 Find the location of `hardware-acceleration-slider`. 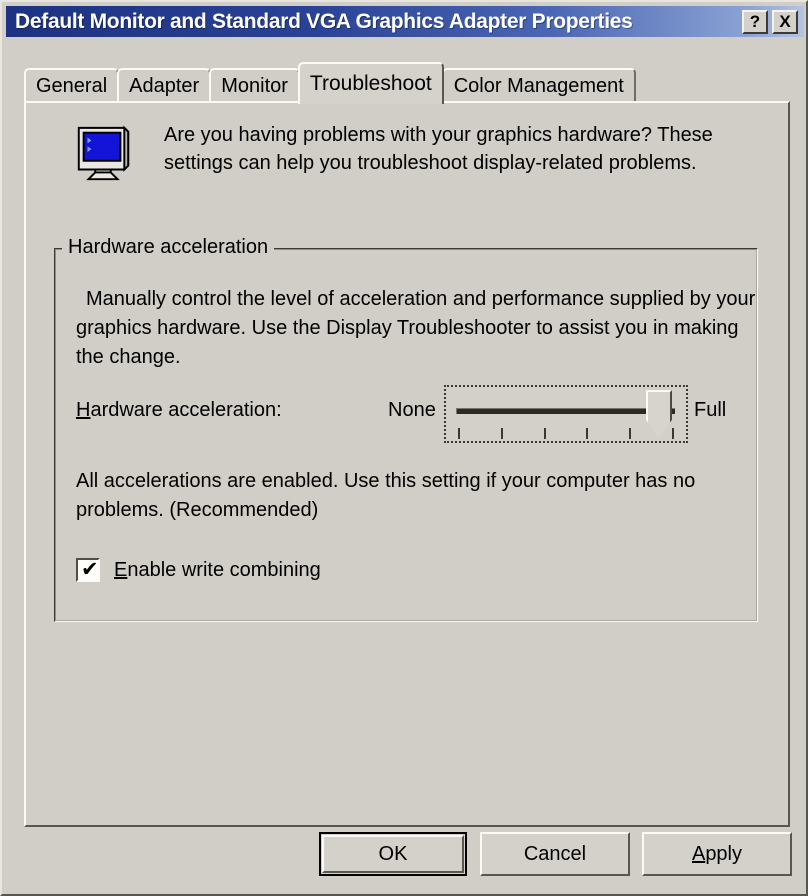

hardware-acceleration-slider is located at coordinates (566, 414).